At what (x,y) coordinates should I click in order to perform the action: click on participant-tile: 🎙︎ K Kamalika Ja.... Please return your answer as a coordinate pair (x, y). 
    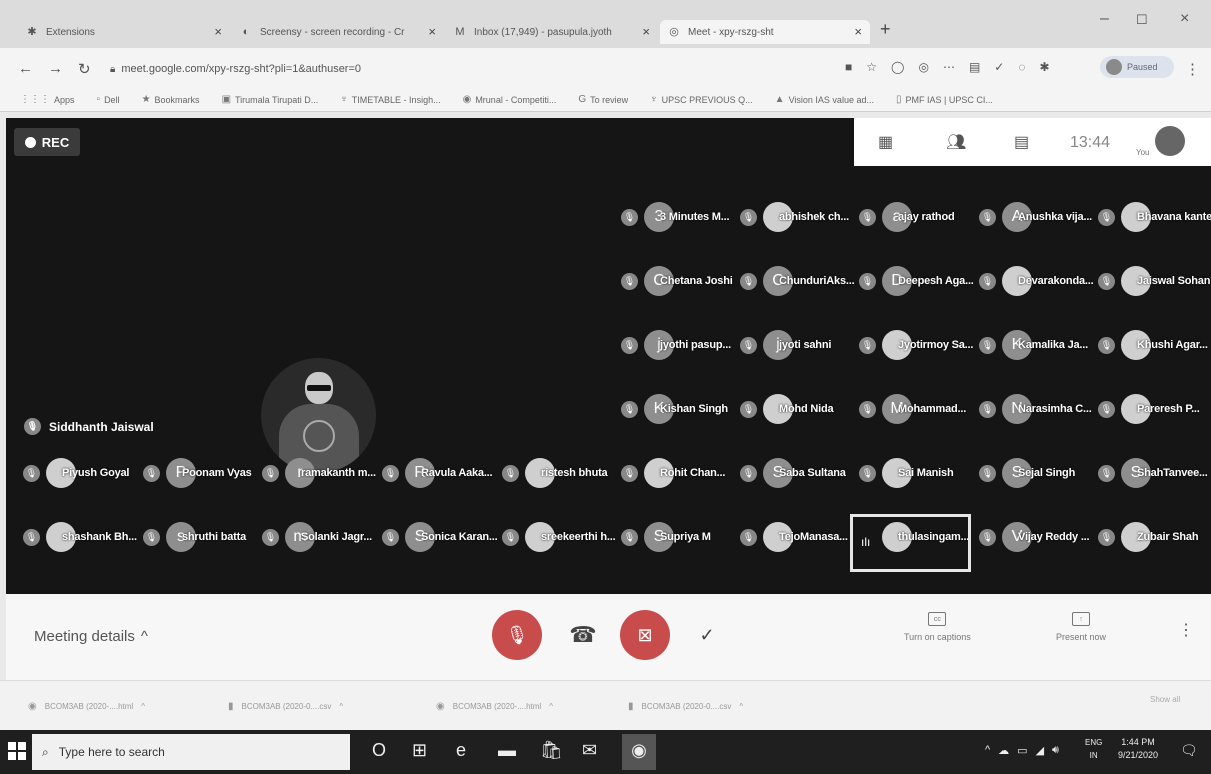
    Looking at the image, I should click on (1033, 345).